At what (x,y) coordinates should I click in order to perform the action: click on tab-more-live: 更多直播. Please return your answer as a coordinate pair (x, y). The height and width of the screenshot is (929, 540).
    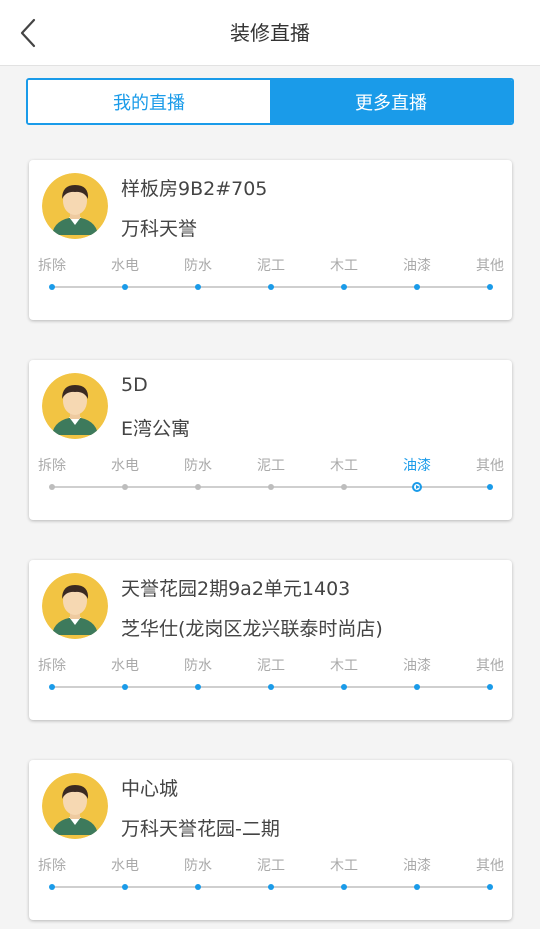
    Looking at the image, I should click on (391, 101).